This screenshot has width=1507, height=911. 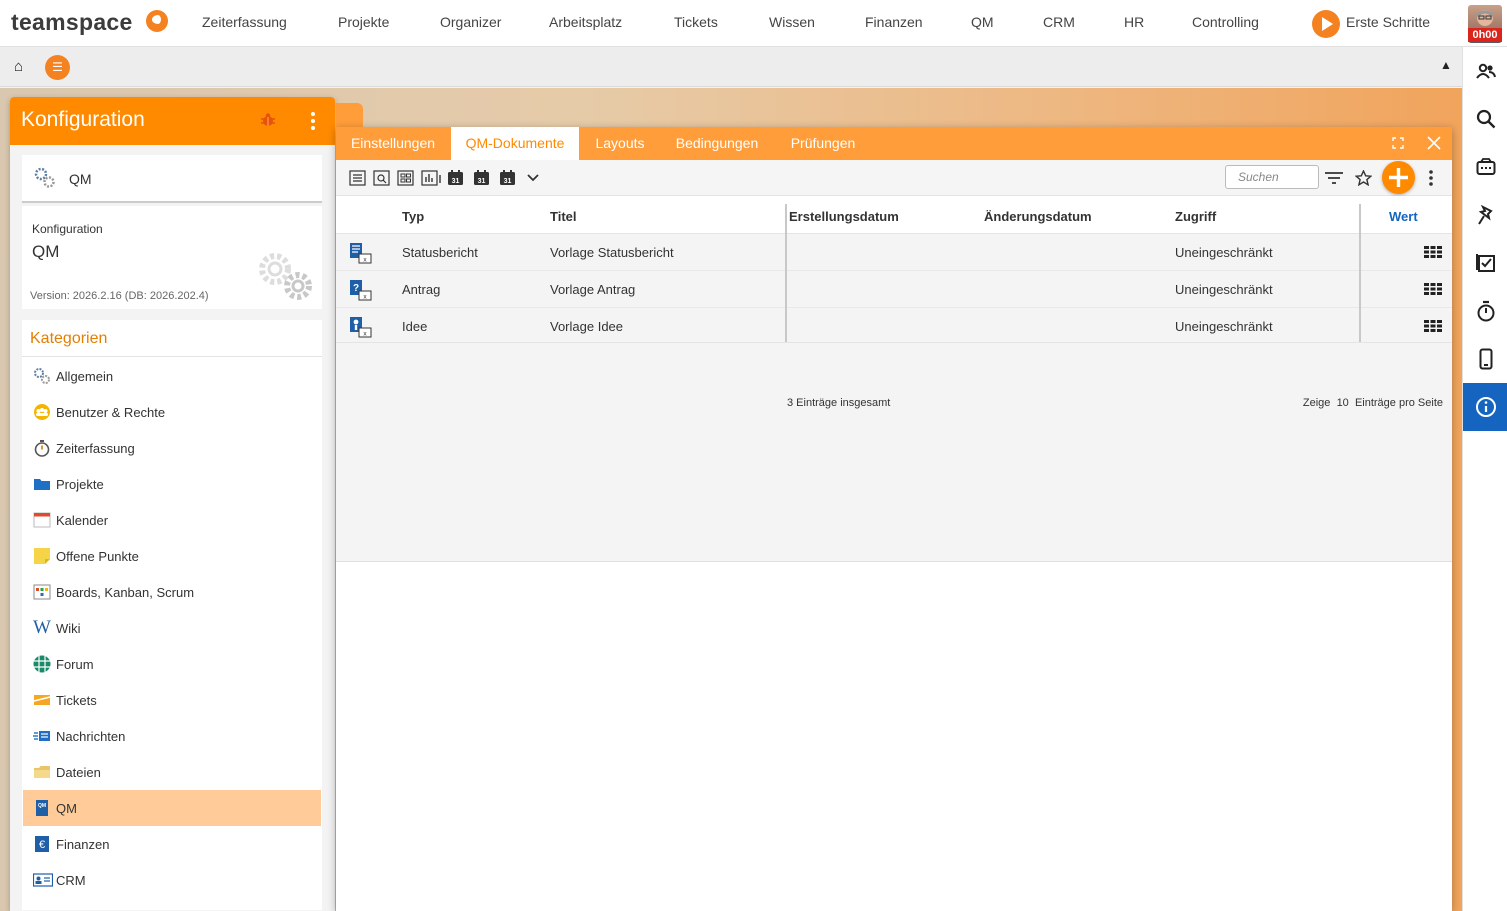 What do you see at coordinates (172, 880) in the screenshot?
I see `category-crm: CRM` at bounding box center [172, 880].